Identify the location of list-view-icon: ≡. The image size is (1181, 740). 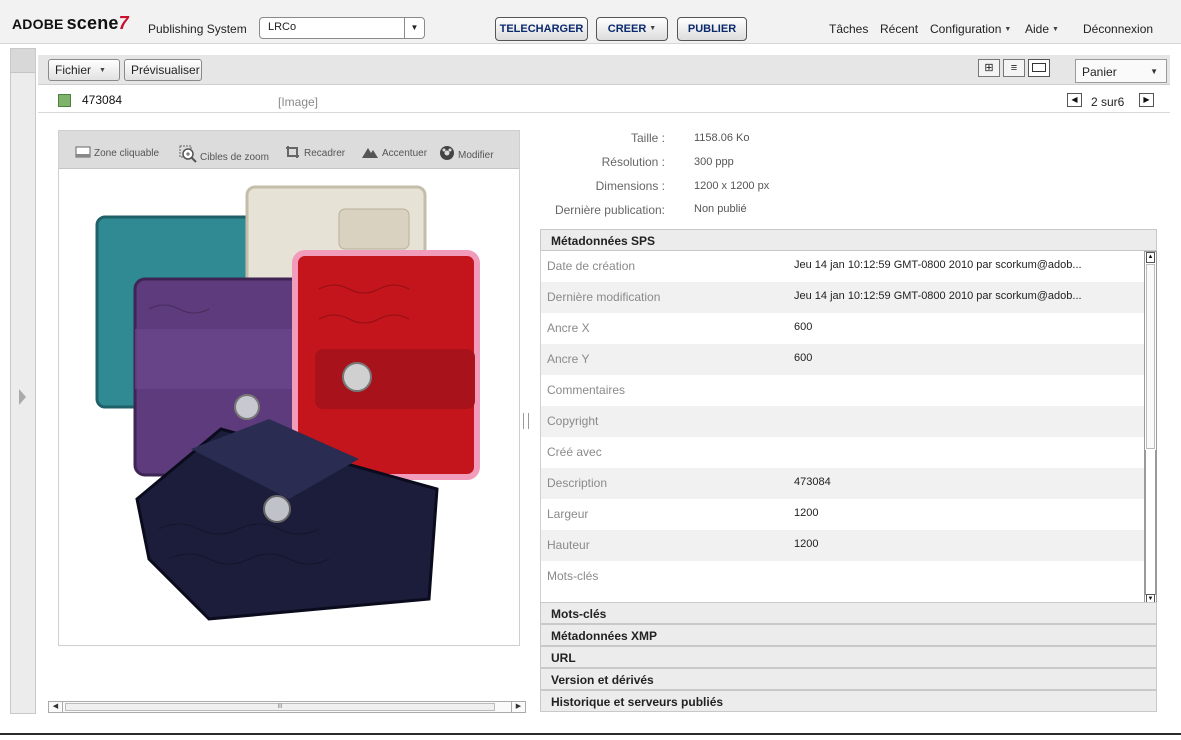
(1014, 68).